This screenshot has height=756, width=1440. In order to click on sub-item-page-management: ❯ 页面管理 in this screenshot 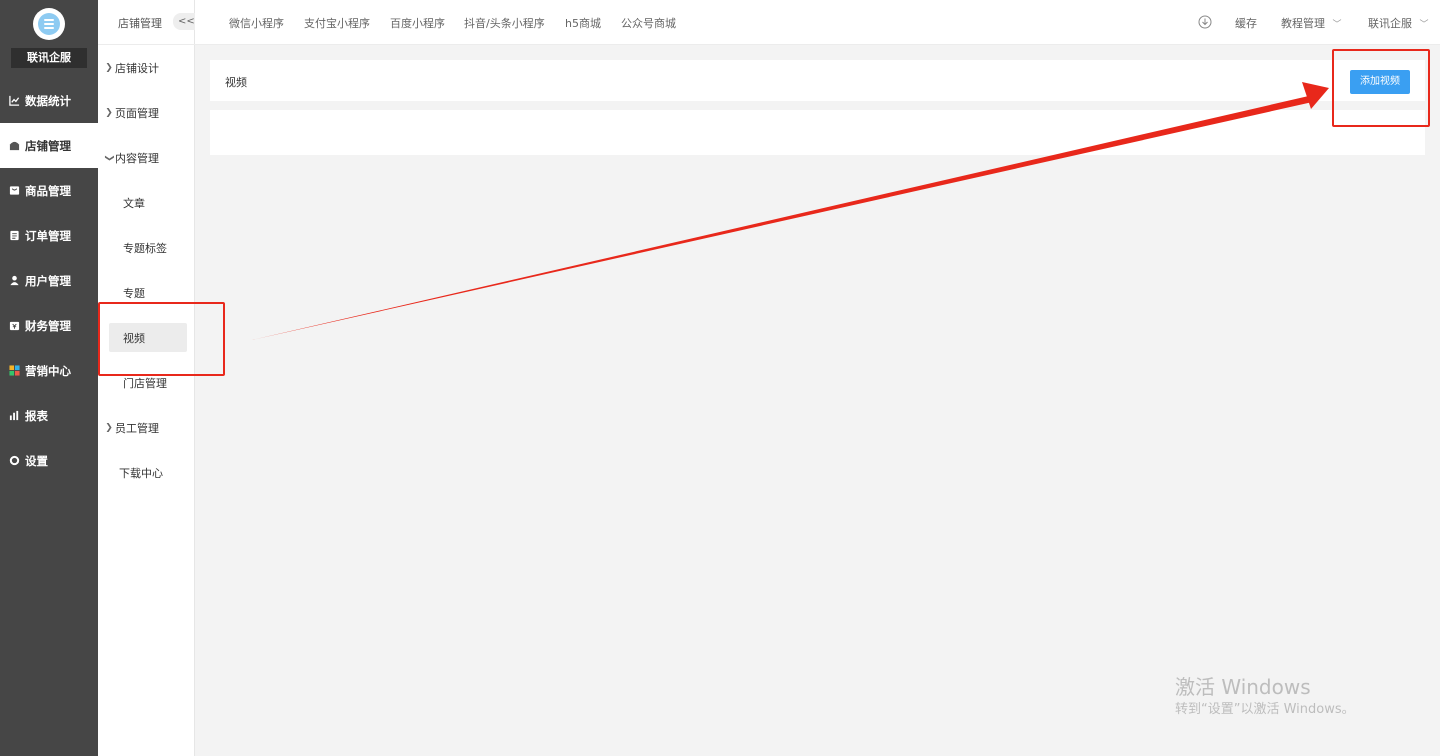, I will do `click(146, 113)`.